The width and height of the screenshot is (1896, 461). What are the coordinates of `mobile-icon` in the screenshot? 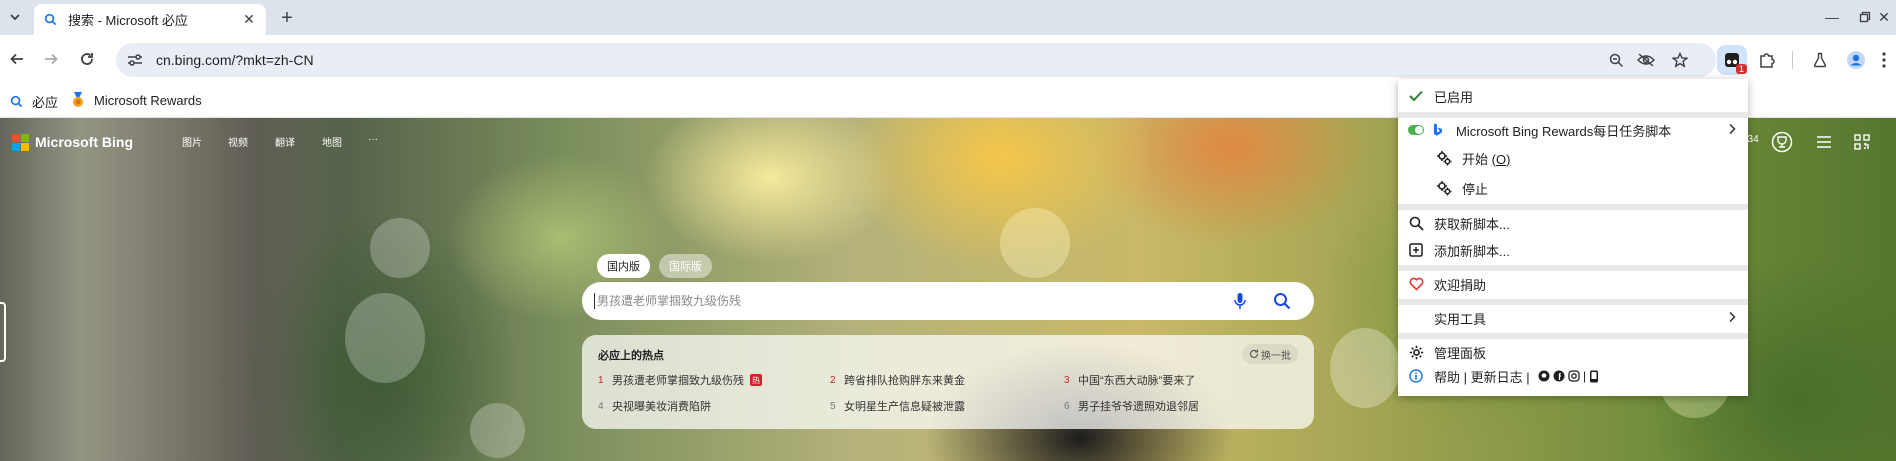 It's located at (1594, 376).